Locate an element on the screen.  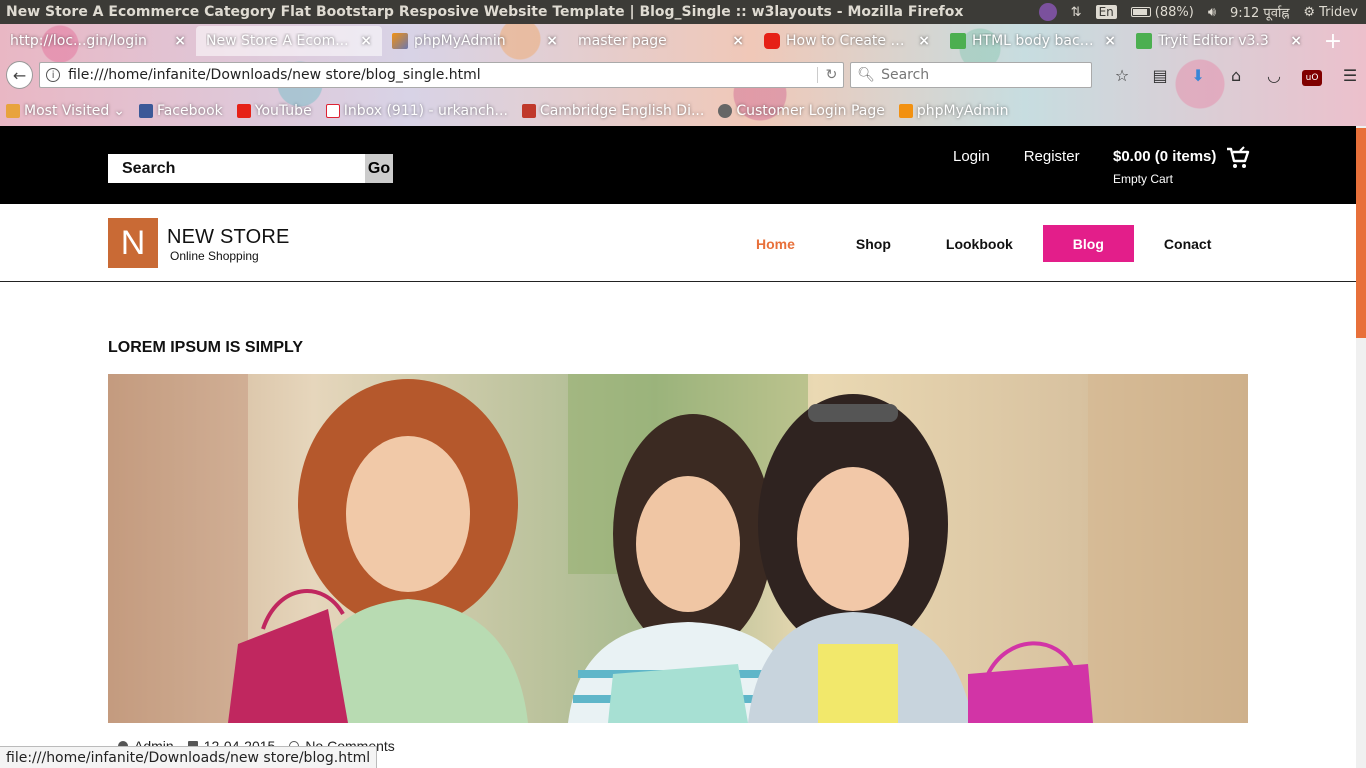
tab-phpmyadmin: phpMyAdmin × is located at coordinates (475, 41).